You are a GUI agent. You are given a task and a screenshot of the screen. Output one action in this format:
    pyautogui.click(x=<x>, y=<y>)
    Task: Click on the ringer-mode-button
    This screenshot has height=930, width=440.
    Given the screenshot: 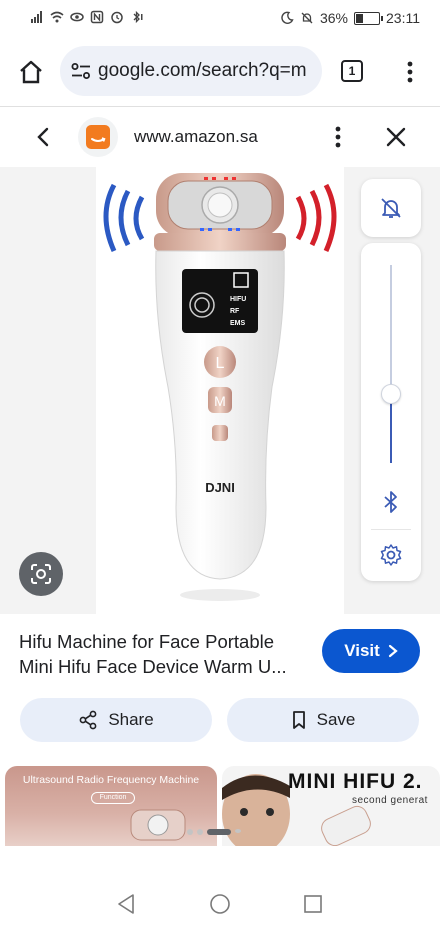 What is the action you would take?
    pyautogui.click(x=391, y=208)
    